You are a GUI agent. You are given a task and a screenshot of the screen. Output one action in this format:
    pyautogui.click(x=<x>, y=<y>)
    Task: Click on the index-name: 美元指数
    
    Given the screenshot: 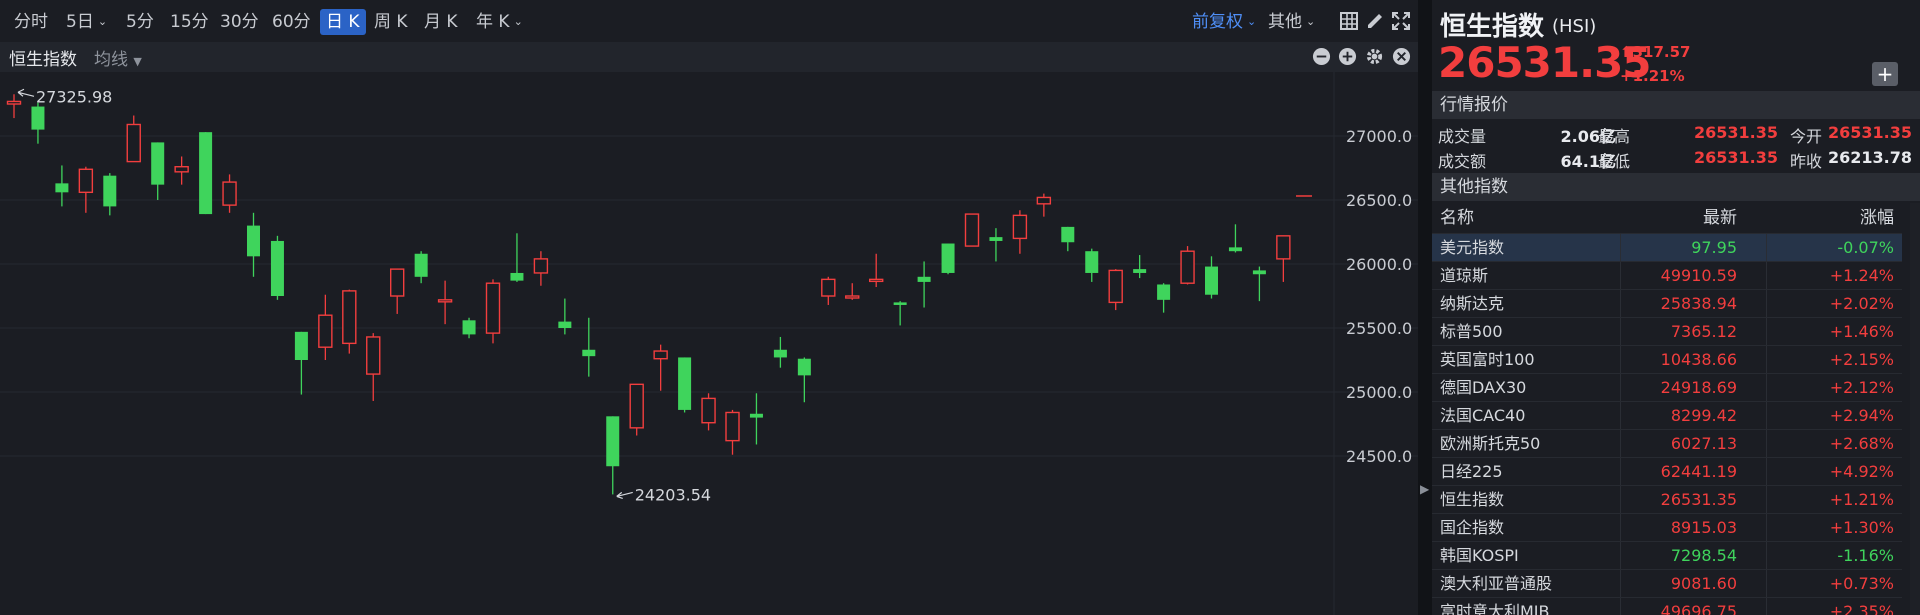 What is the action you would take?
    pyautogui.click(x=1472, y=247)
    